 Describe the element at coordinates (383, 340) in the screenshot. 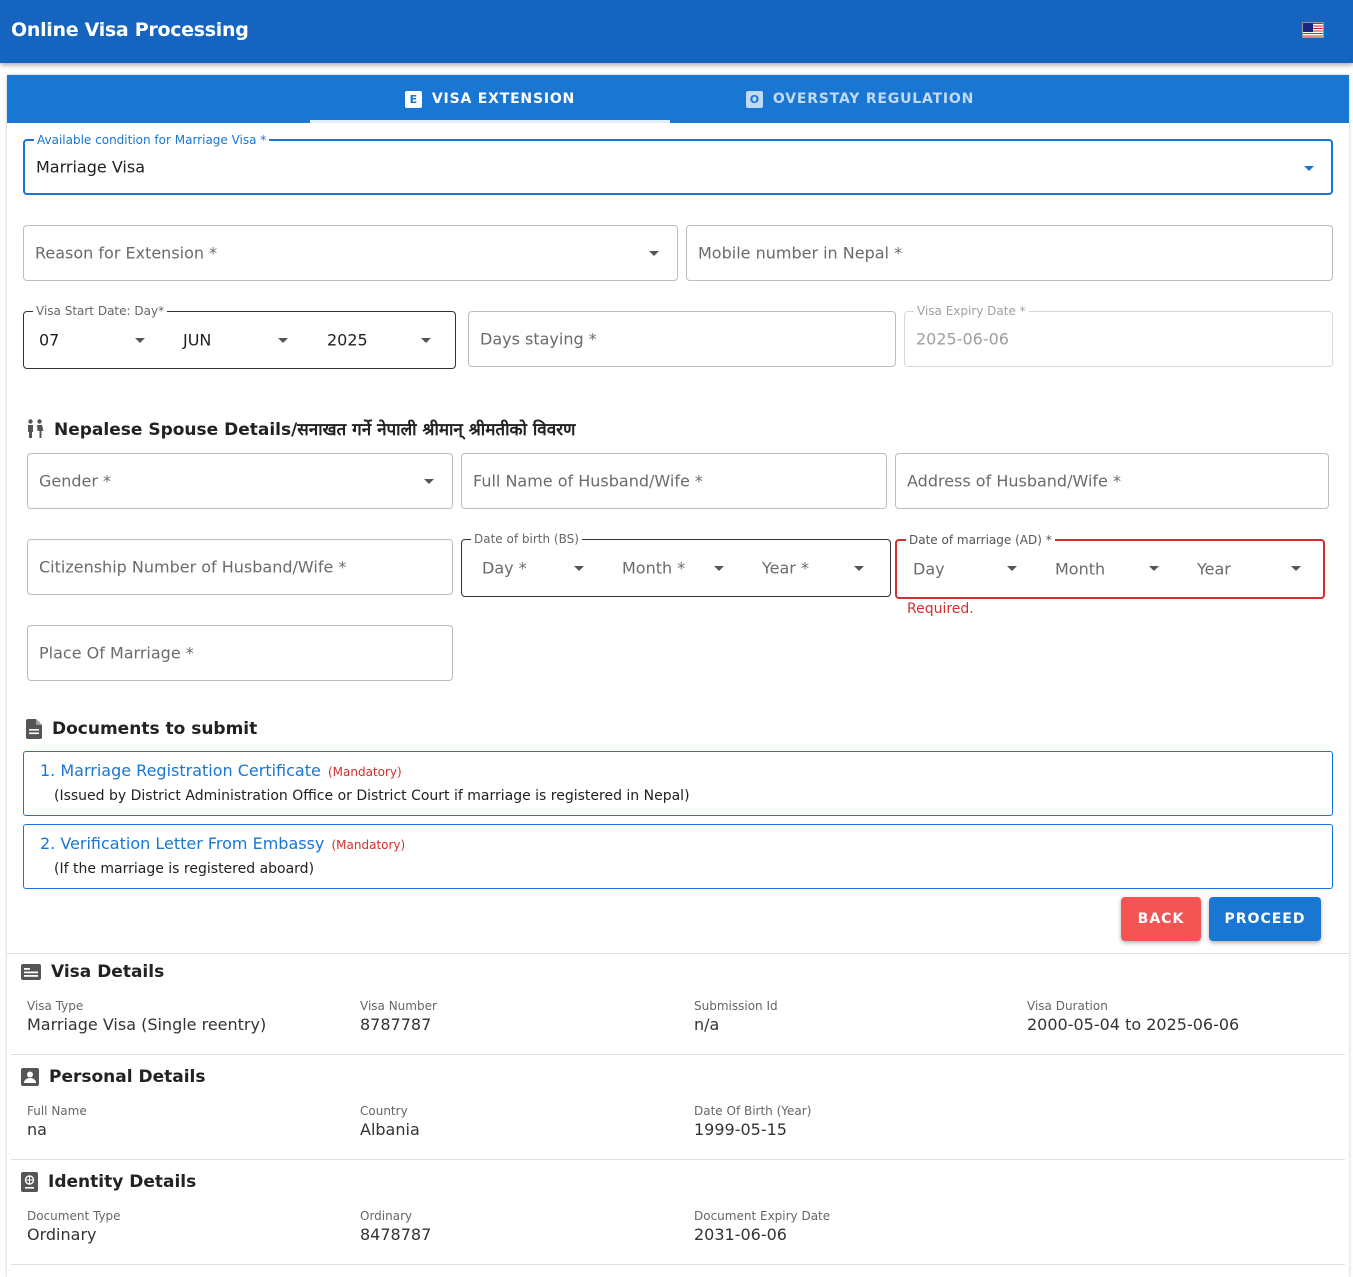

I see `visa-start-year-select: 2025` at that location.